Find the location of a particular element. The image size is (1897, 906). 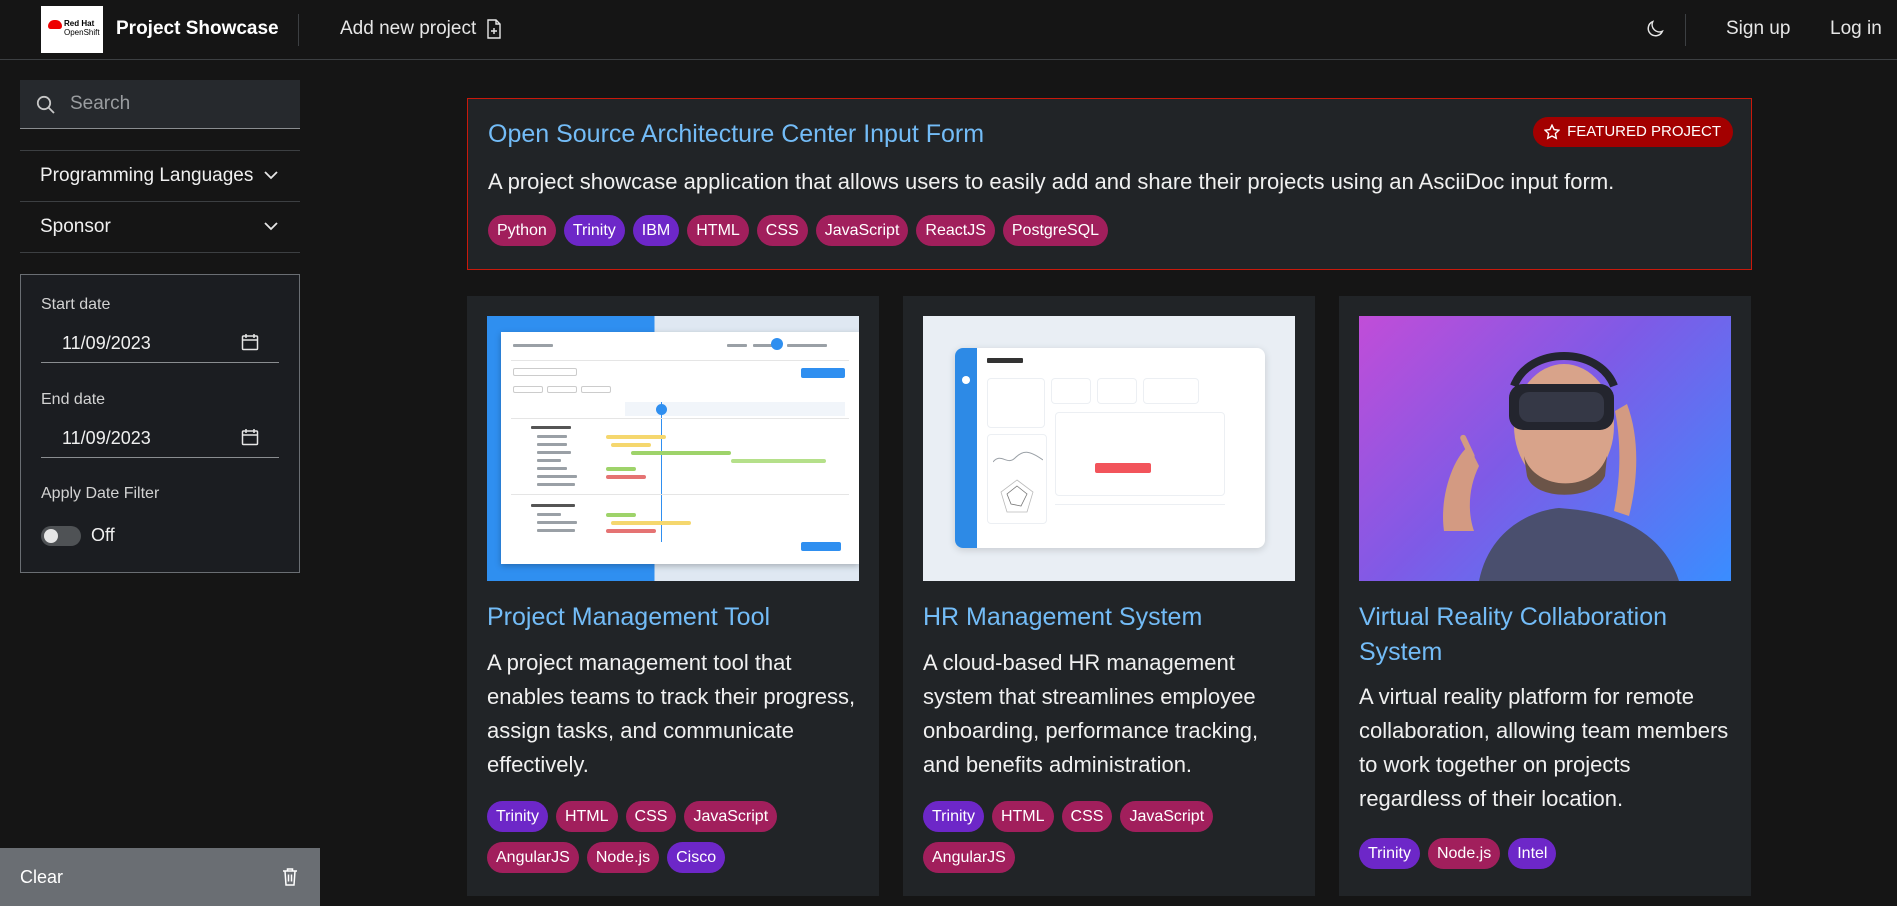

project-thumbnail-vr-headset is located at coordinates (1545, 448).